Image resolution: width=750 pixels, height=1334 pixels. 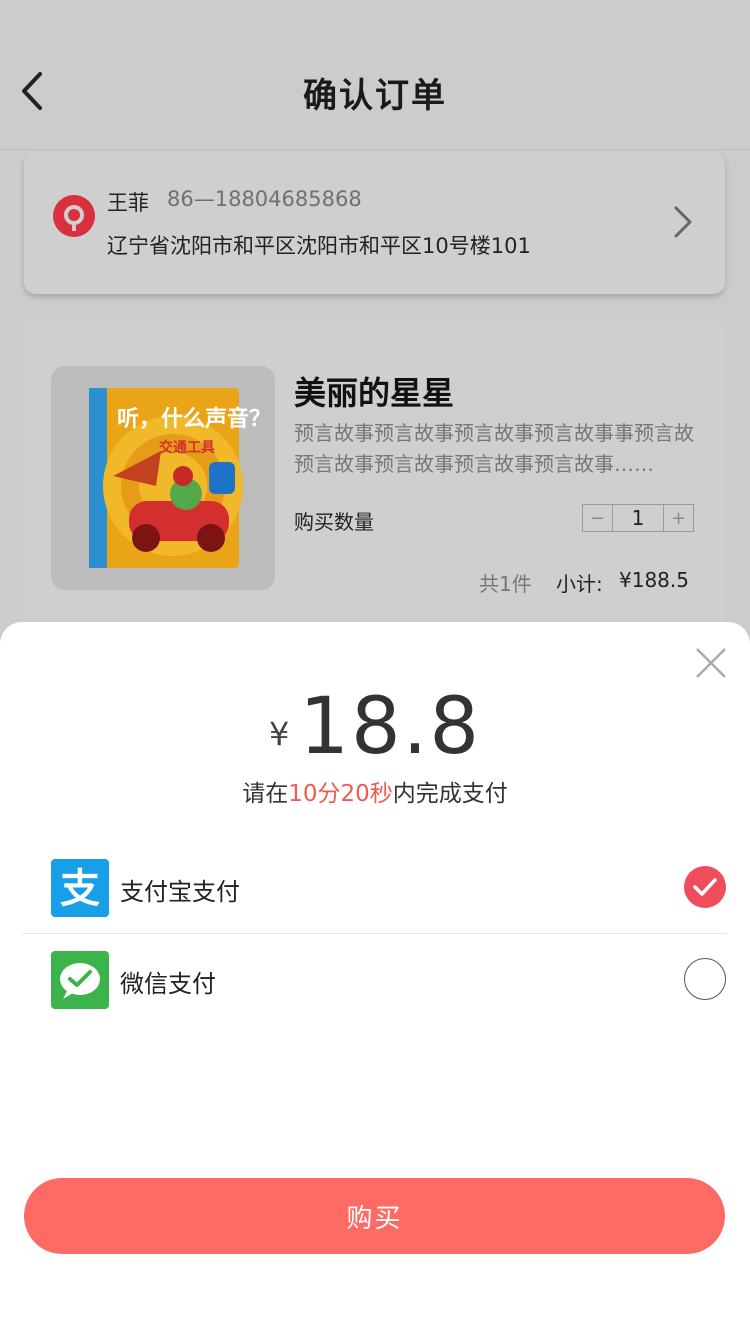 What do you see at coordinates (128, 203) in the screenshot?
I see `recipient-name: 王菲` at bounding box center [128, 203].